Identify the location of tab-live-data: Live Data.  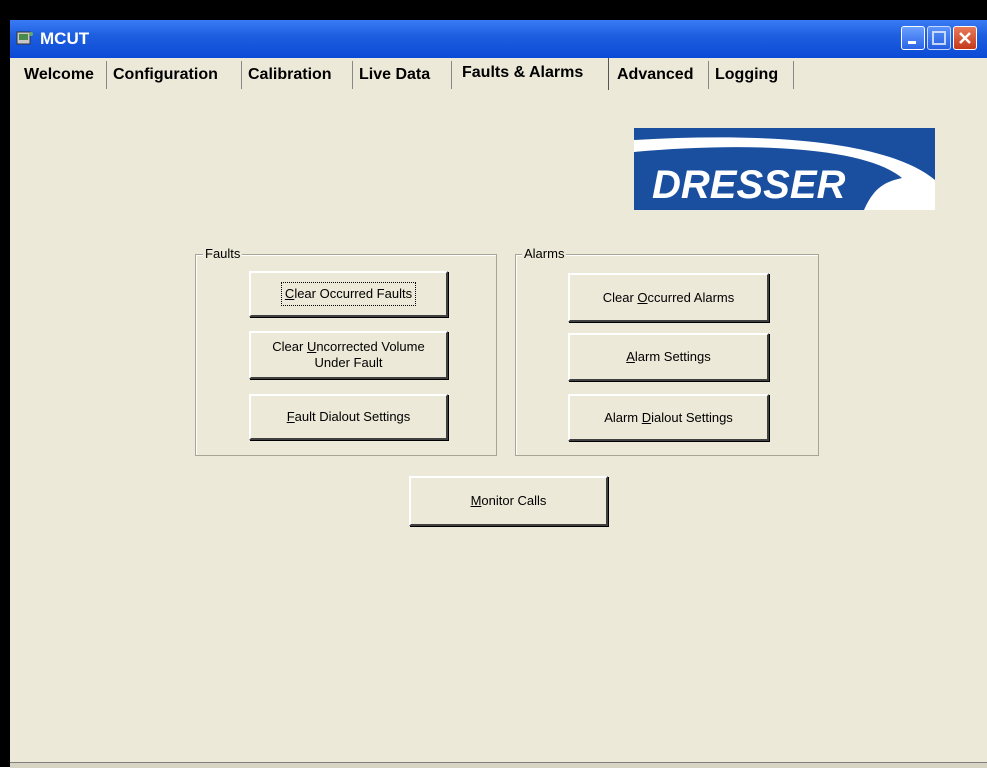
(402, 75).